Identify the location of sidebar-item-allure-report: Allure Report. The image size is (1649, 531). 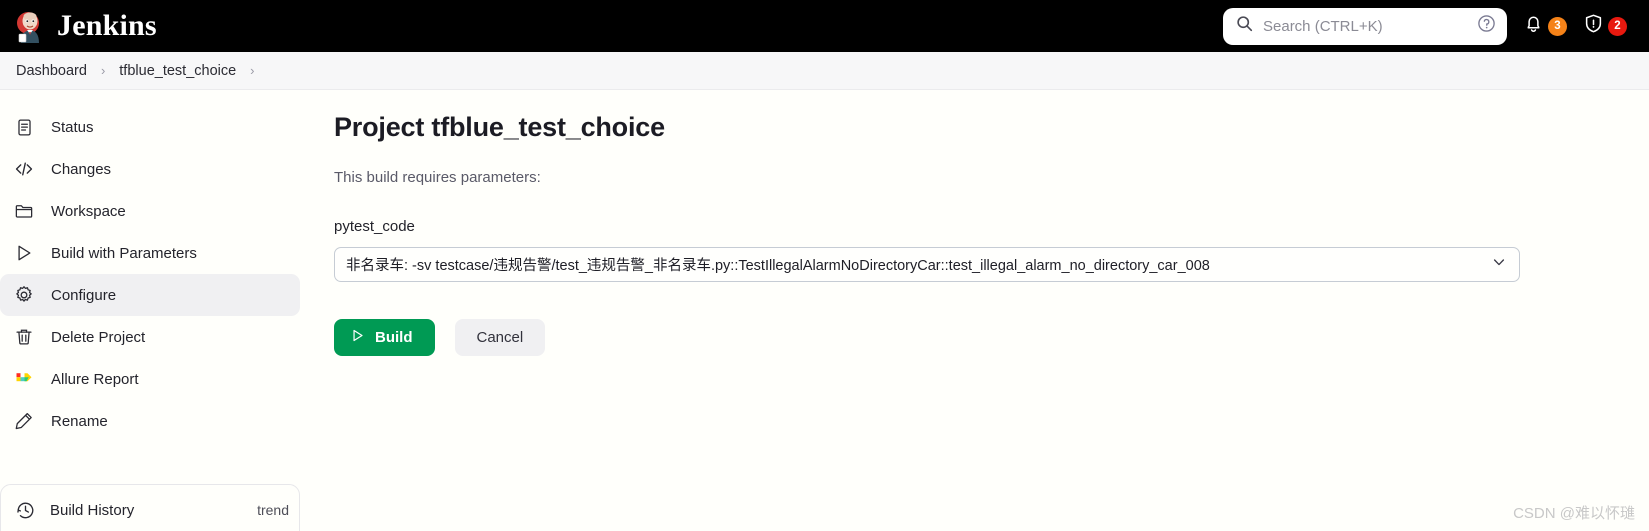
(150, 379).